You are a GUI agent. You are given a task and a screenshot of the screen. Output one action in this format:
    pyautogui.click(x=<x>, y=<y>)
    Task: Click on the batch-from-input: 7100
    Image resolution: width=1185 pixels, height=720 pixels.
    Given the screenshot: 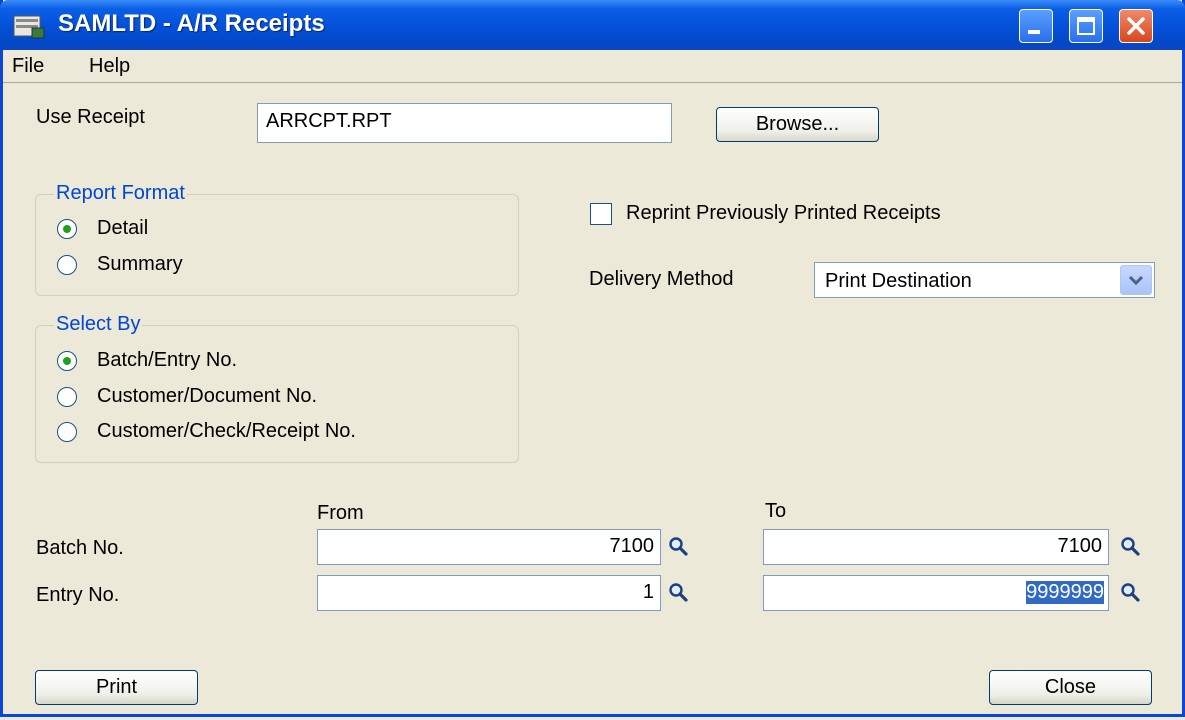 What is the action you would take?
    pyautogui.click(x=489, y=547)
    